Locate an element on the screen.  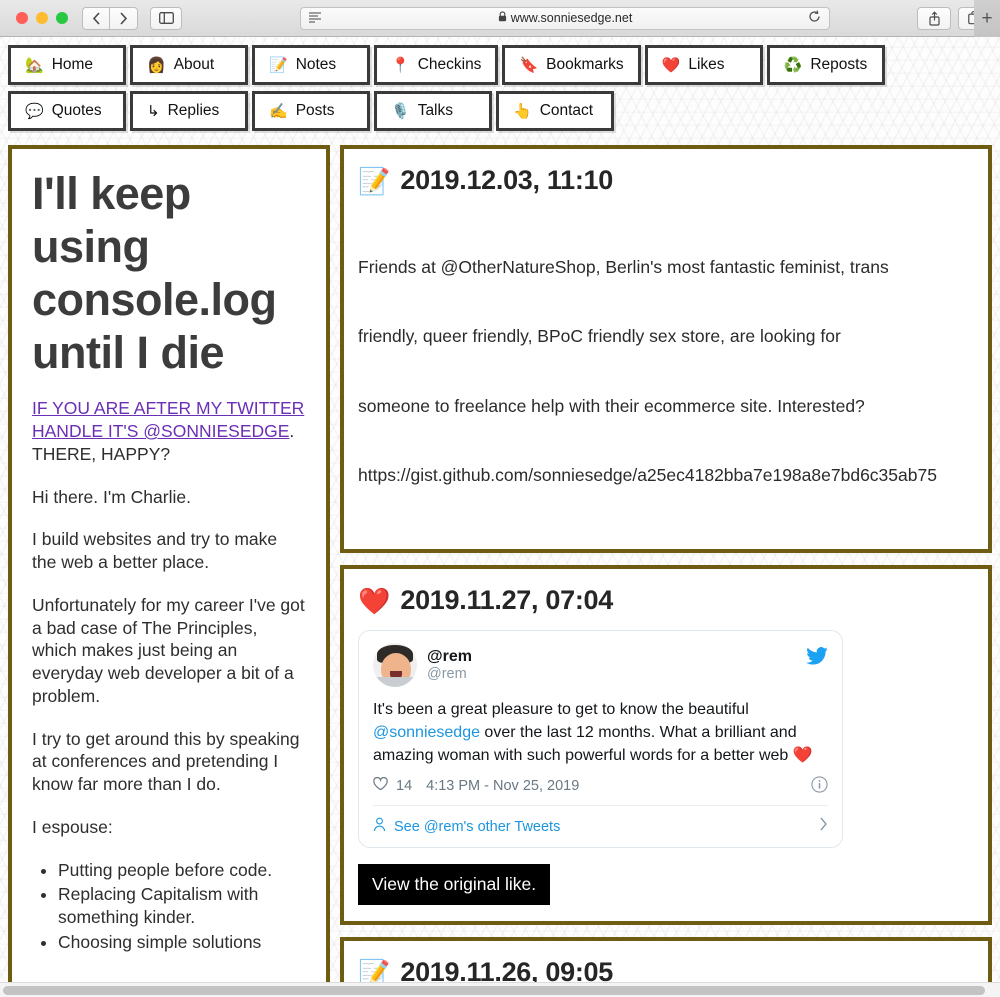
close-window-button is located at coordinates (22, 18).